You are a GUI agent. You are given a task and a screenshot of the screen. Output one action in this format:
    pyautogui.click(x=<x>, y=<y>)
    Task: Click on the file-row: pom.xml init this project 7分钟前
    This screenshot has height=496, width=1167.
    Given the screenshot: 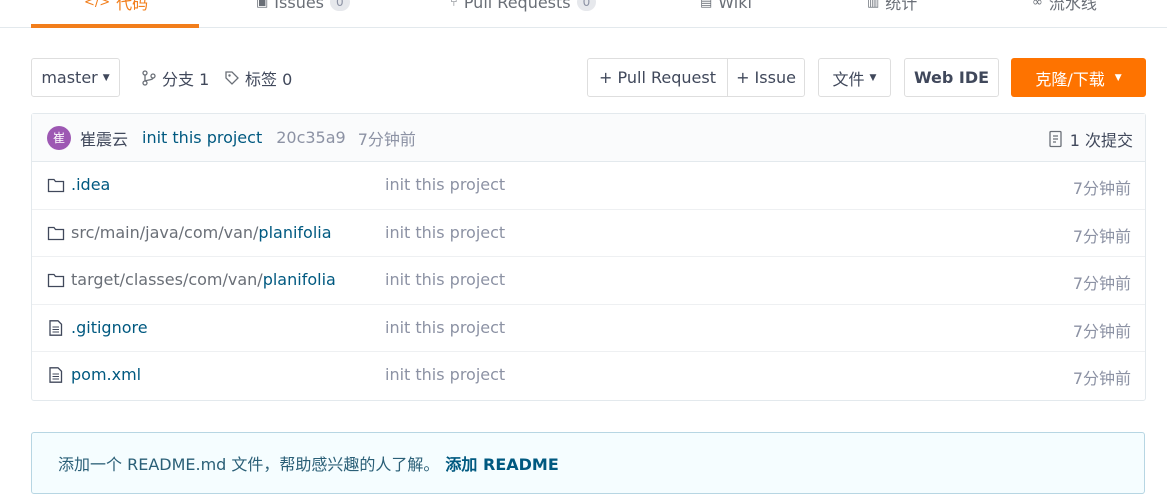 What is the action you would take?
    pyautogui.click(x=588, y=376)
    